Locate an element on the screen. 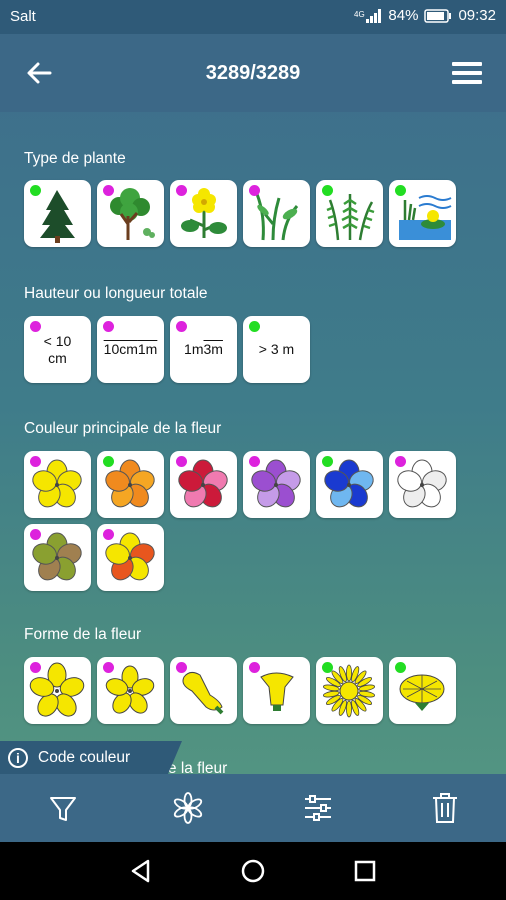 The width and height of the screenshot is (506, 900). tile-color-blue is located at coordinates (349, 484).